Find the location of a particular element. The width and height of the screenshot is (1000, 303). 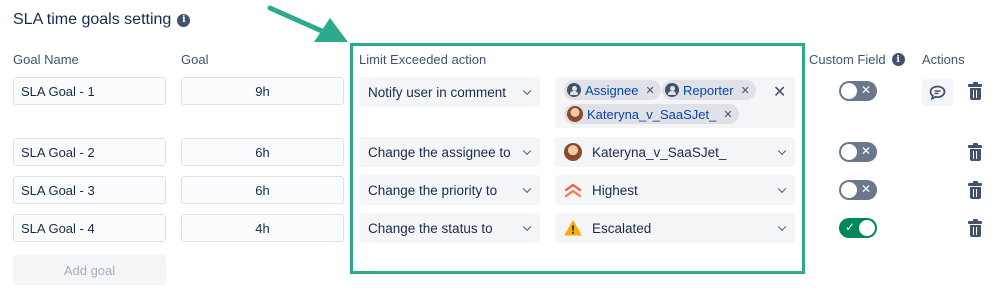

custom-field-toggle-2: ✕ is located at coordinates (858, 152).